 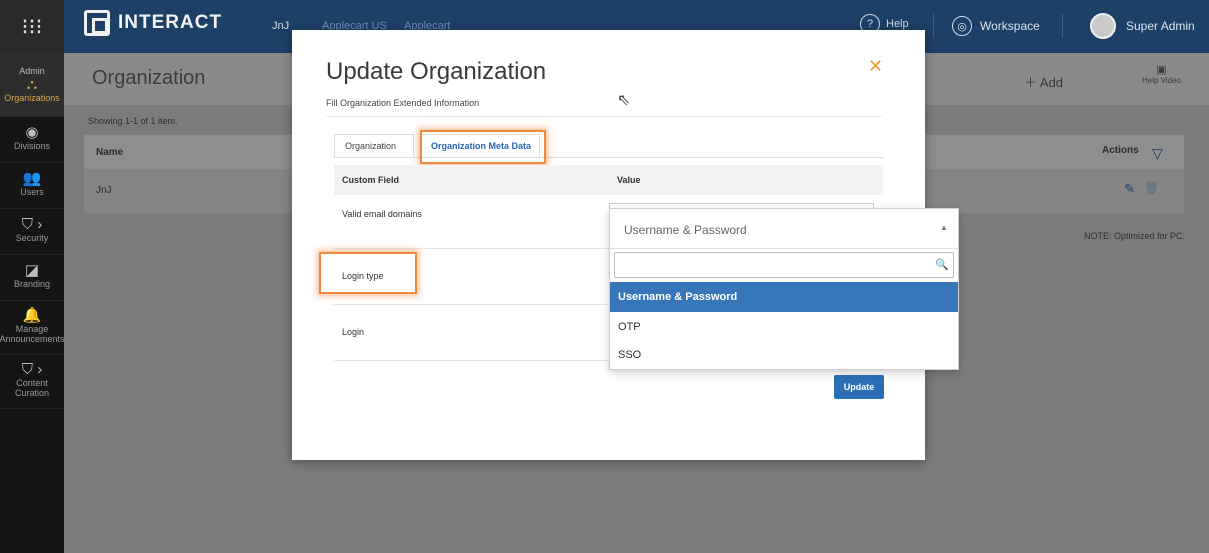 I want to click on cell-name: JnJ, so click(x=104, y=190).